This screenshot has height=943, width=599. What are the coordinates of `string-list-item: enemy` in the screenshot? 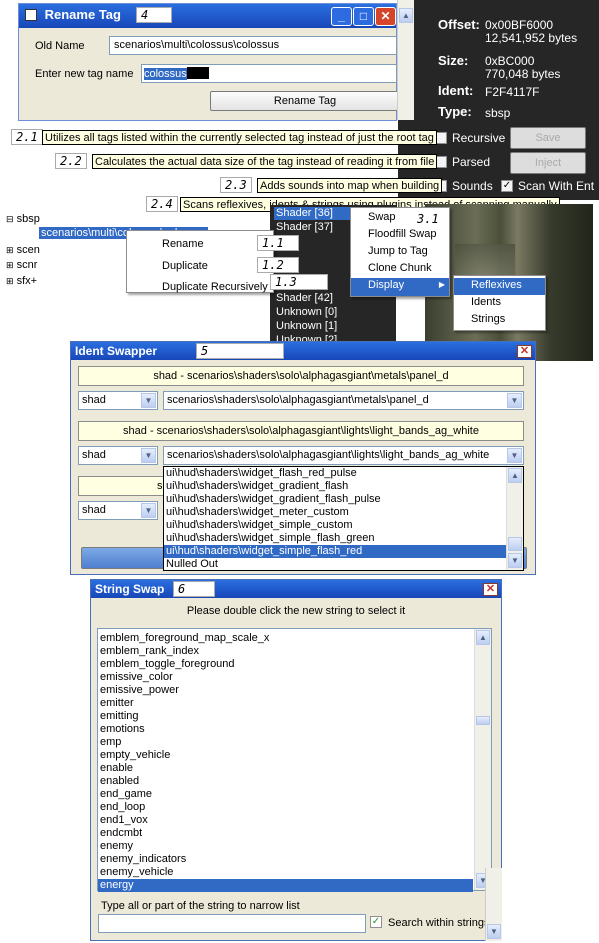 It's located at (285, 846).